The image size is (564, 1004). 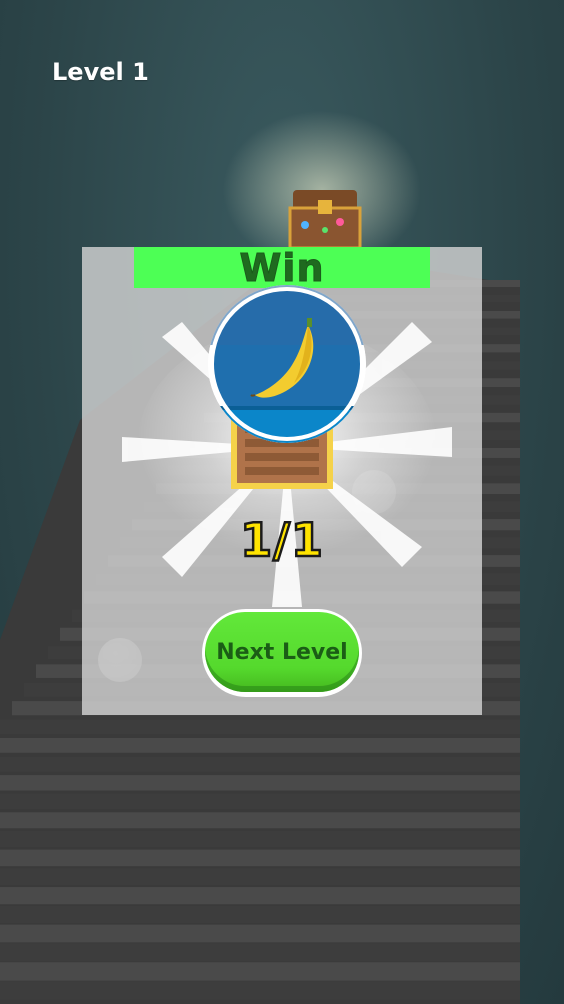 I want to click on next-level-button: Next Level, so click(x=282, y=653).